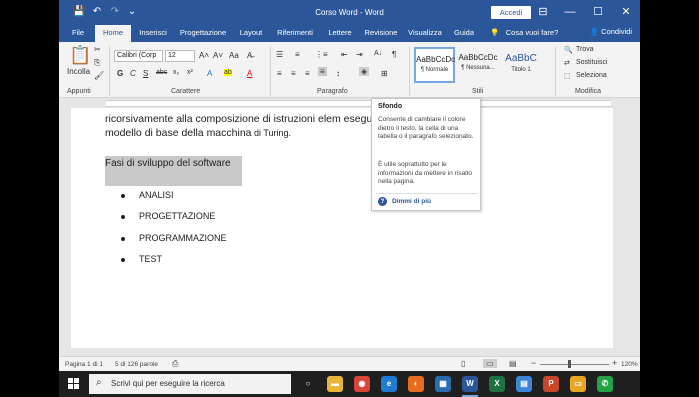 The width and height of the screenshot is (699, 397). What do you see at coordinates (204, 55) in the screenshot?
I see `grow-font-icon: A˄` at bounding box center [204, 55].